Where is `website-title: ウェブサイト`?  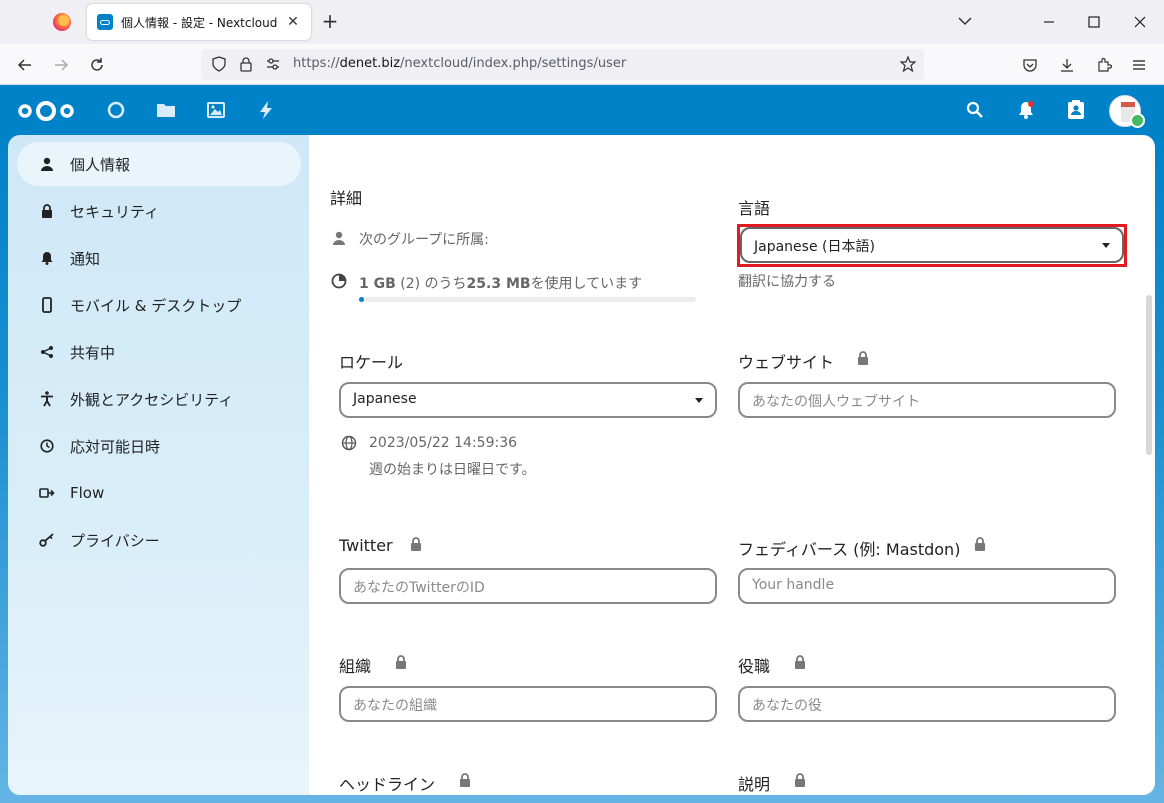 website-title: ウェブサイト is located at coordinates (786, 362).